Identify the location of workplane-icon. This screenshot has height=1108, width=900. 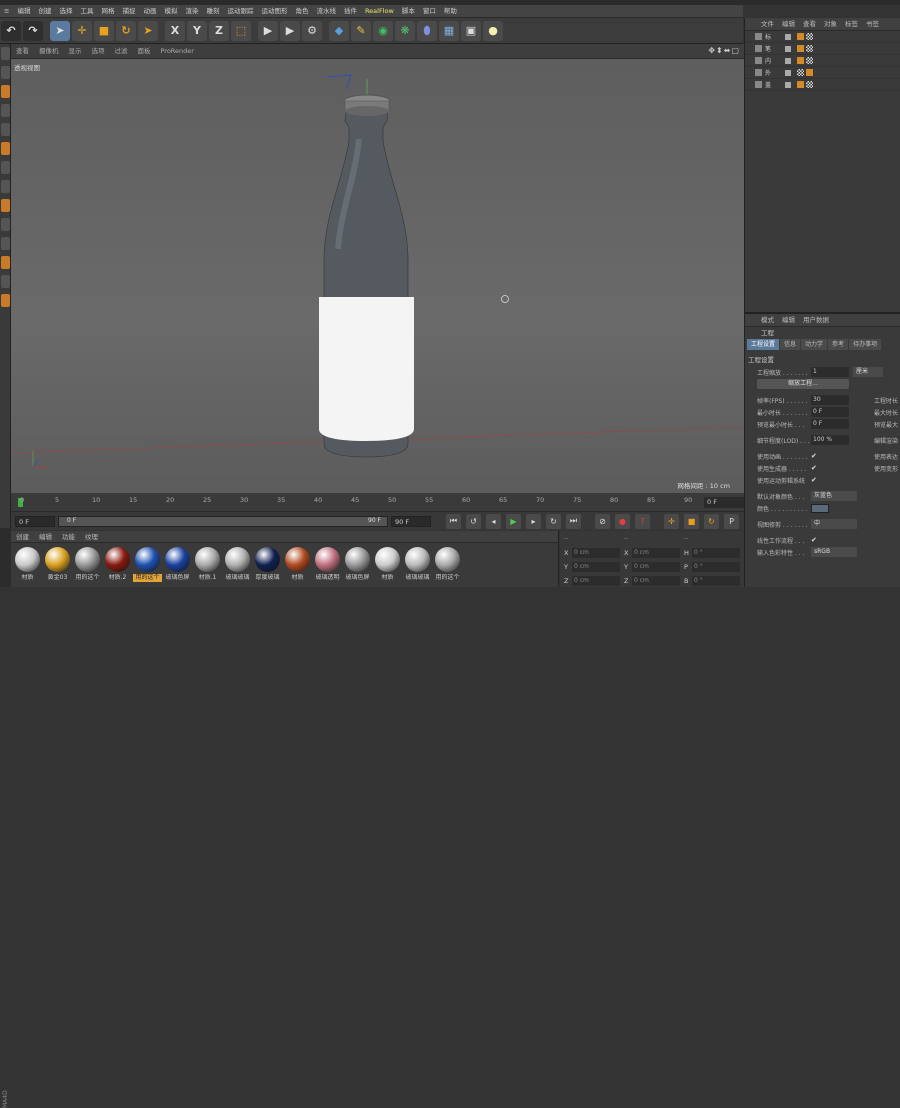
(5, 205).